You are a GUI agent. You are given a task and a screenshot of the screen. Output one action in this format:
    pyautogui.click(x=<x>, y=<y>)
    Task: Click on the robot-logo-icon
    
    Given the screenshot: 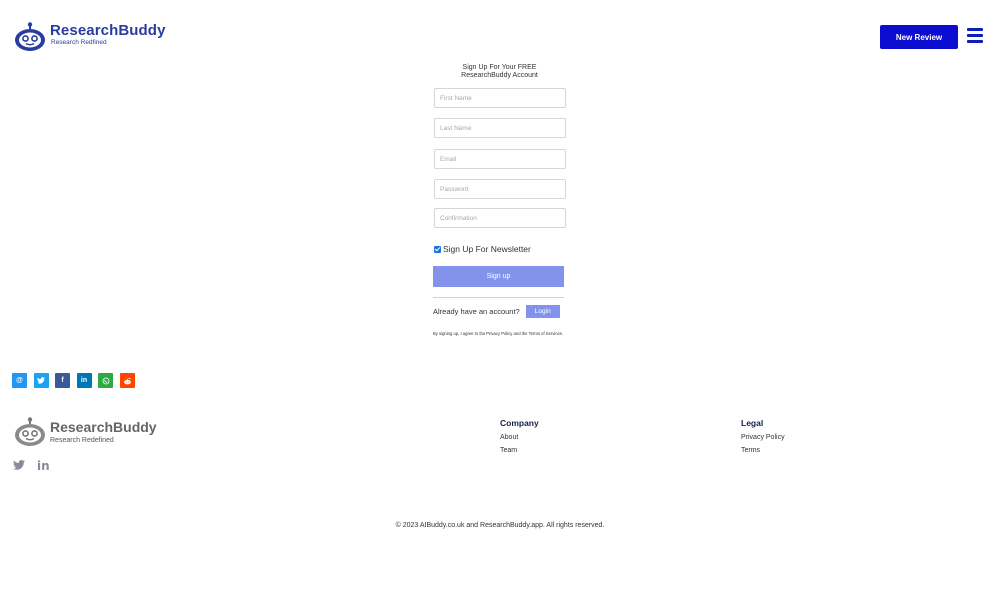 What is the action you would take?
    pyautogui.click(x=30, y=36)
    